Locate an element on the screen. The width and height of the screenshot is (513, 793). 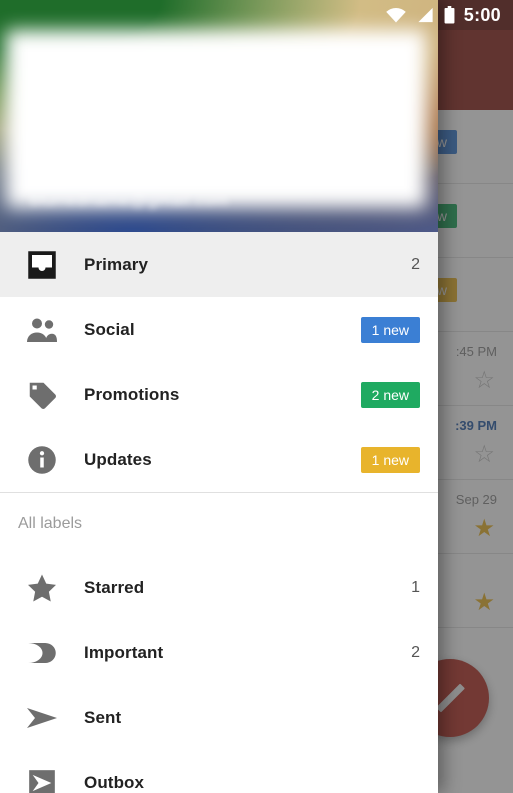
drawer-item-primary: Primary 2 is located at coordinates (219, 264).